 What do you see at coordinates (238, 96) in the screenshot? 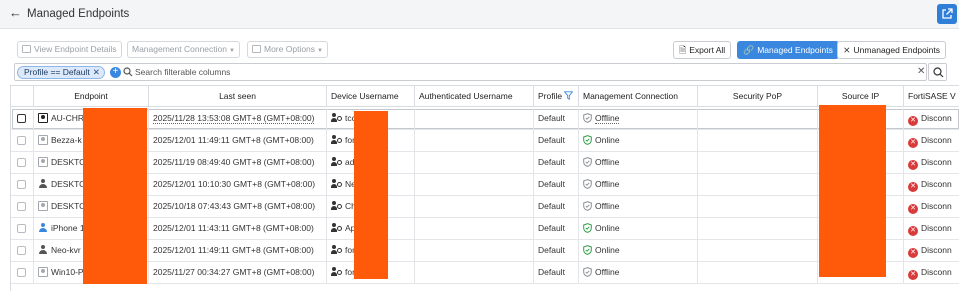
I see `column-header-last-seen: Last seen` at bounding box center [238, 96].